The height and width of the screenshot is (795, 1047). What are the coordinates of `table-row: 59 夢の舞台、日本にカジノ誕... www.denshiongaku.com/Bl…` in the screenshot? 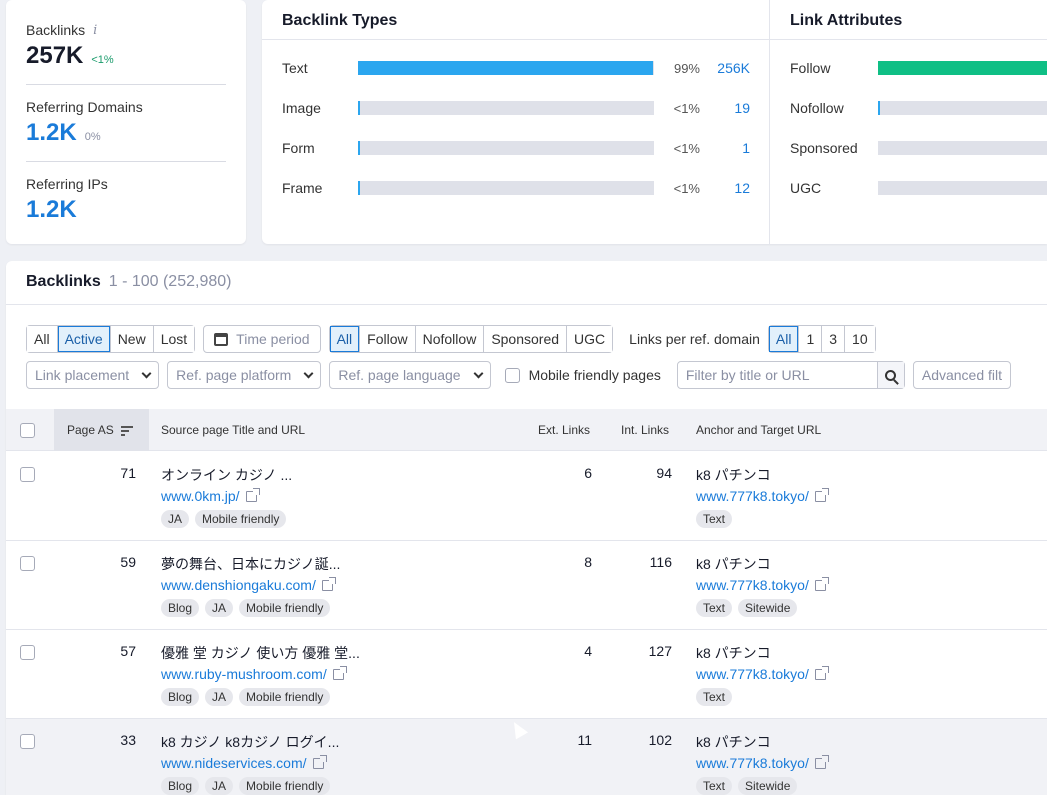 It's located at (526, 585).